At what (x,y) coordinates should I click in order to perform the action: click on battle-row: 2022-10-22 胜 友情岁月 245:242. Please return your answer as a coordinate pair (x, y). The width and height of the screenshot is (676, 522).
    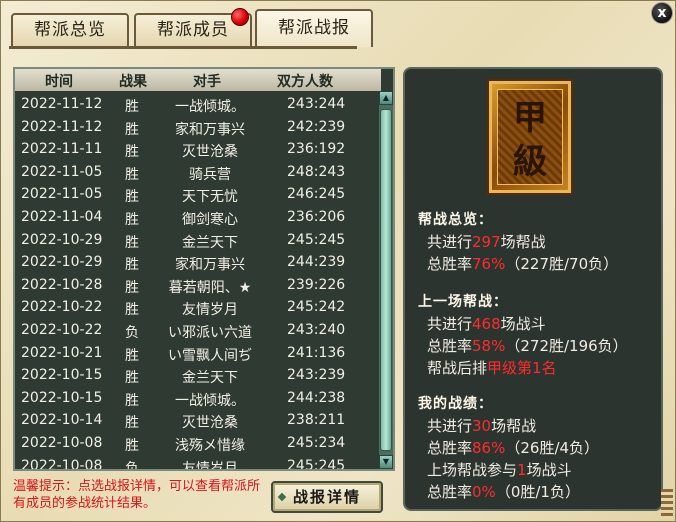
    Looking at the image, I should click on (198, 307).